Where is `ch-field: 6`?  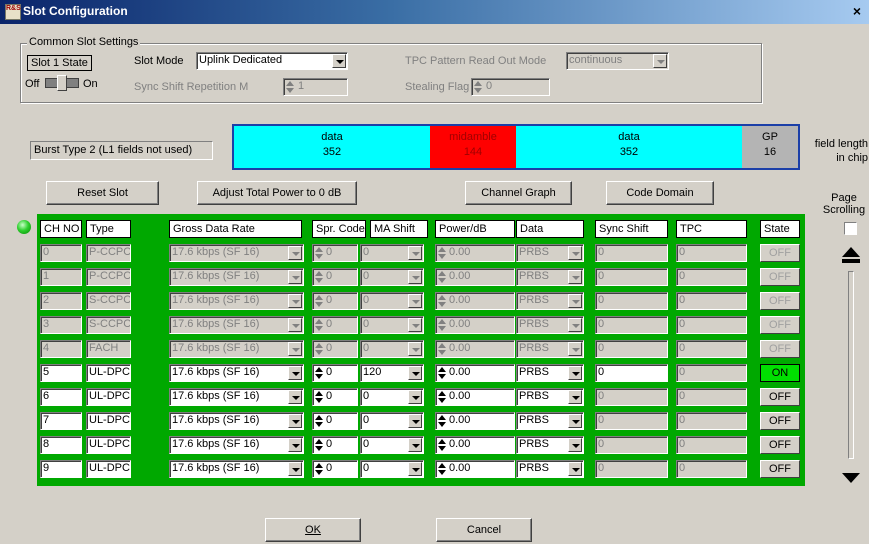
ch-field: 6 is located at coordinates (61, 397).